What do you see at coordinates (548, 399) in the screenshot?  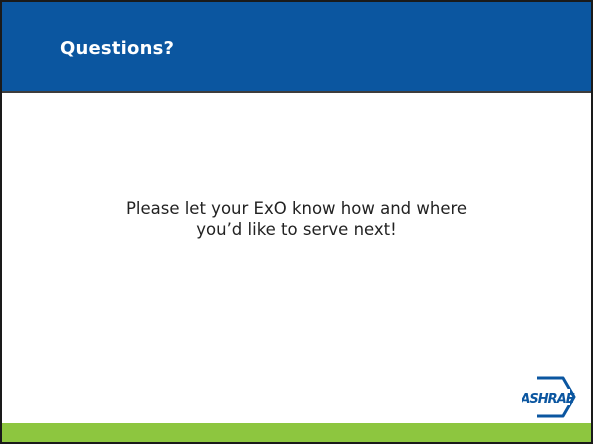 I see `logo-text: ASHRAE` at bounding box center [548, 399].